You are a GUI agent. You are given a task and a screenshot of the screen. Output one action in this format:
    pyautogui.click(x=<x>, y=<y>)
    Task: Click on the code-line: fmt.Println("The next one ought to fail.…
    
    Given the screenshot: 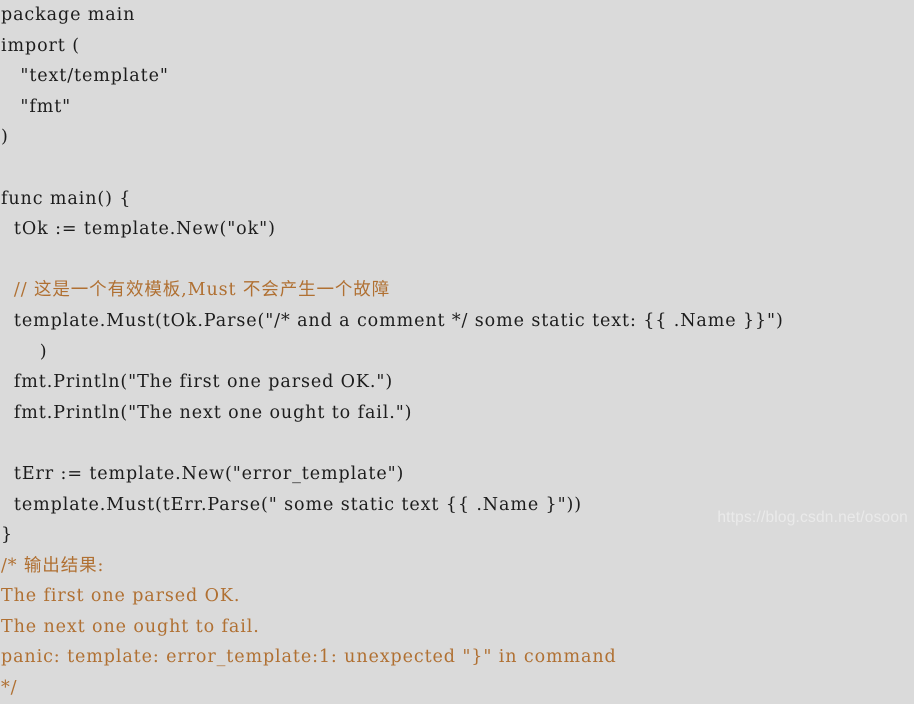 What is the action you would take?
    pyautogui.click(x=207, y=412)
    